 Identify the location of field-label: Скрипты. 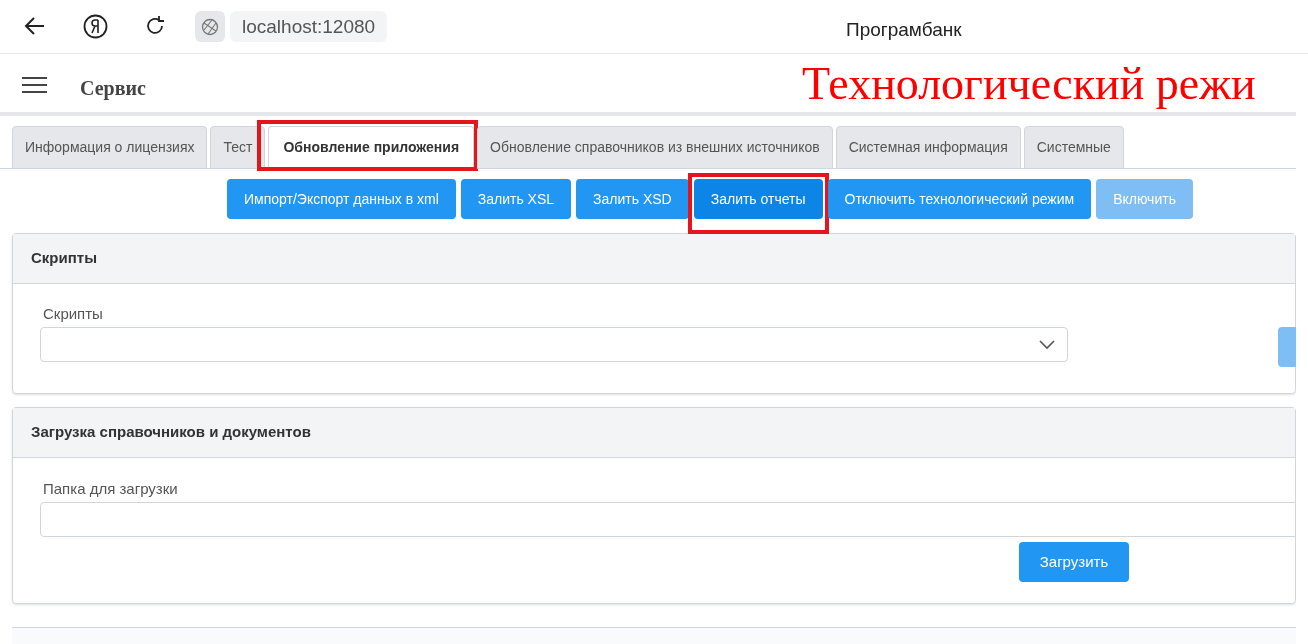
(73, 314).